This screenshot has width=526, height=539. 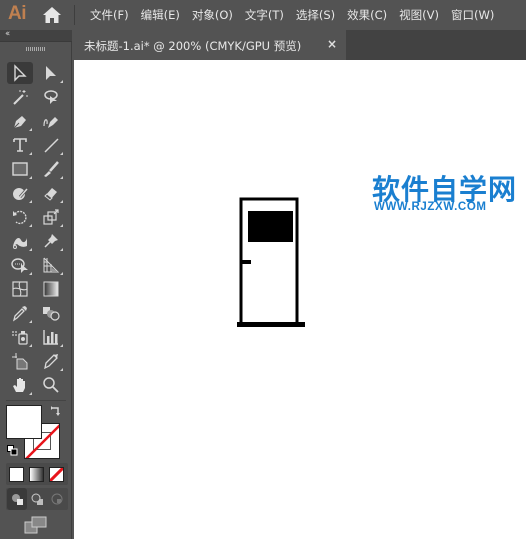 I want to click on perspective-grid-tool, so click(x=51, y=265).